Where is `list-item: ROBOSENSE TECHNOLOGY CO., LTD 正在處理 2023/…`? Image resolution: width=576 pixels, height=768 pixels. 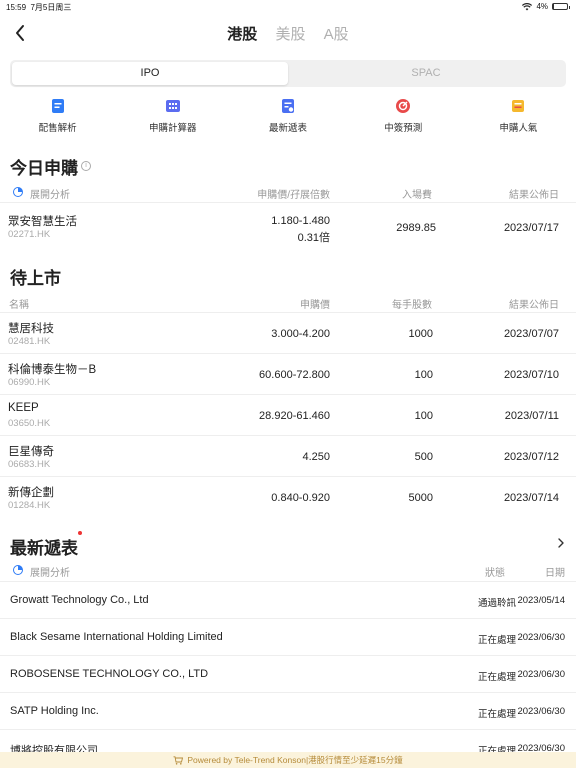 list-item: ROBOSENSE TECHNOLOGY CO., LTD 正在處理 2023/… is located at coordinates (288, 673).